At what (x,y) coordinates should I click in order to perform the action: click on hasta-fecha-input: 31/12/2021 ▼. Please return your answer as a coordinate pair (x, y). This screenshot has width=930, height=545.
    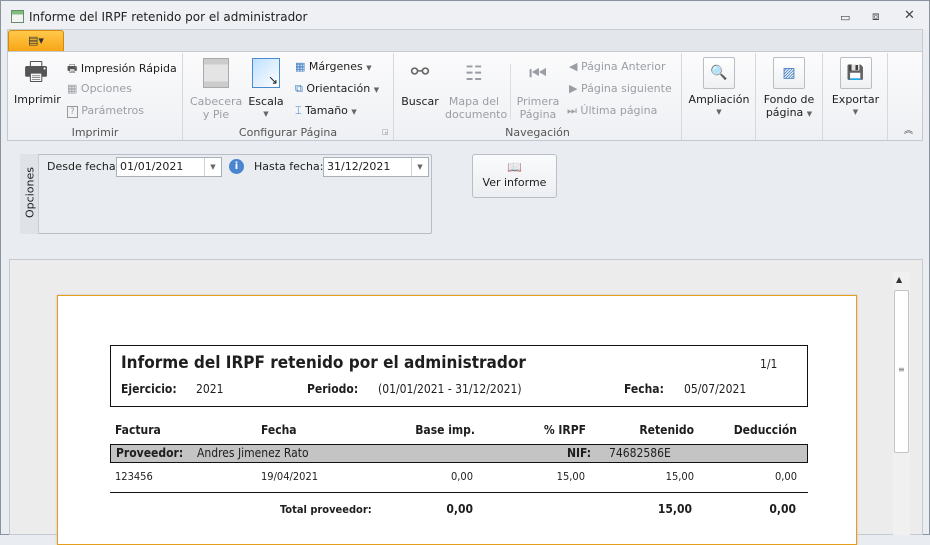
    Looking at the image, I should click on (376, 167).